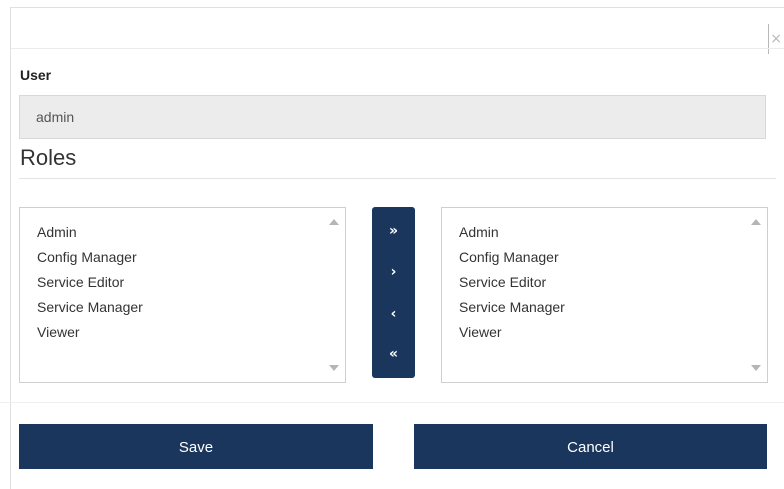 The image size is (784, 489). What do you see at coordinates (393, 292) in the screenshot?
I see `transfer-button-group: » › ‹ «` at bounding box center [393, 292].